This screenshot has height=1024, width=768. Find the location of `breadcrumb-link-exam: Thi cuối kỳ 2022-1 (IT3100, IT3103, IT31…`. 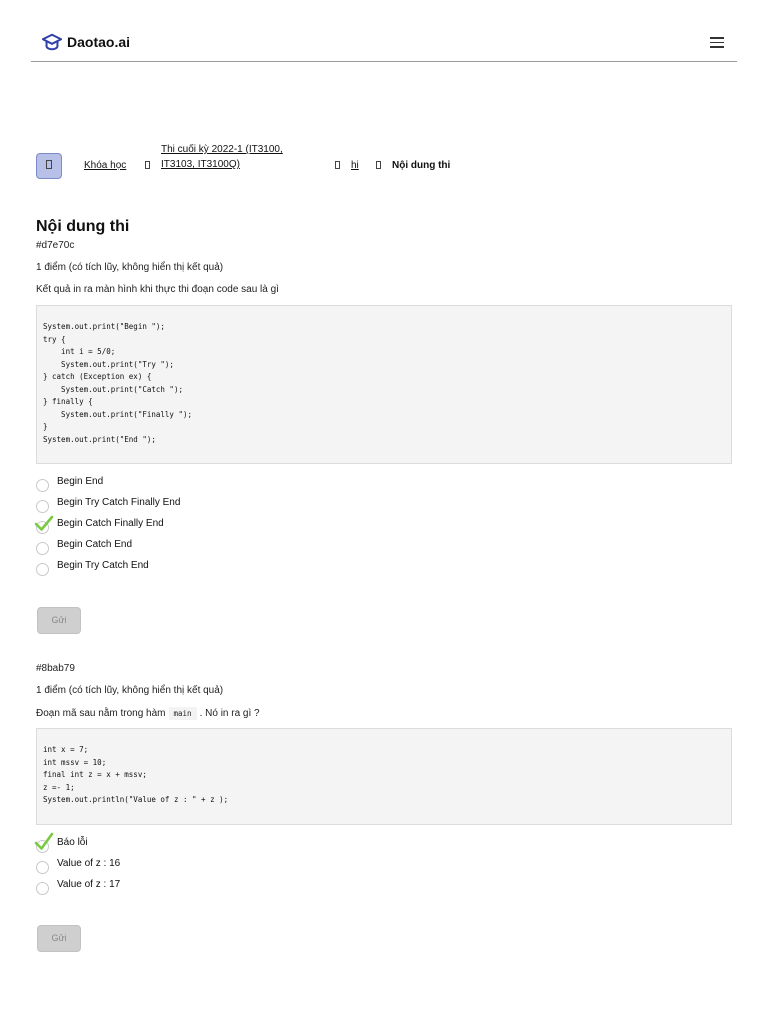

breadcrumb-link-exam: Thi cuối kỳ 2022-1 (IT3100, IT3103, IT31… is located at coordinates (222, 157).